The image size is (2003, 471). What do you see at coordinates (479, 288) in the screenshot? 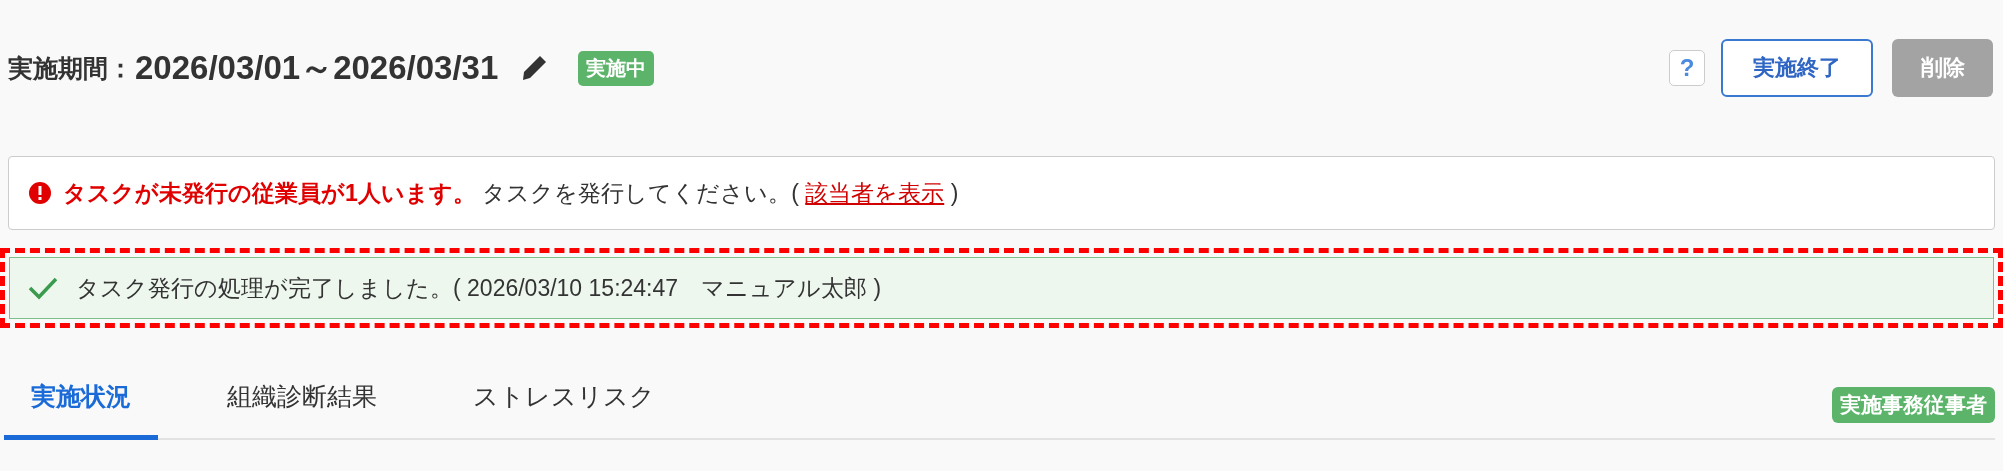
I see `notice-message: タスク発行の処理が完了しました。( 2026/03/10 15:24:47 マニュアル太郎 )` at bounding box center [479, 288].